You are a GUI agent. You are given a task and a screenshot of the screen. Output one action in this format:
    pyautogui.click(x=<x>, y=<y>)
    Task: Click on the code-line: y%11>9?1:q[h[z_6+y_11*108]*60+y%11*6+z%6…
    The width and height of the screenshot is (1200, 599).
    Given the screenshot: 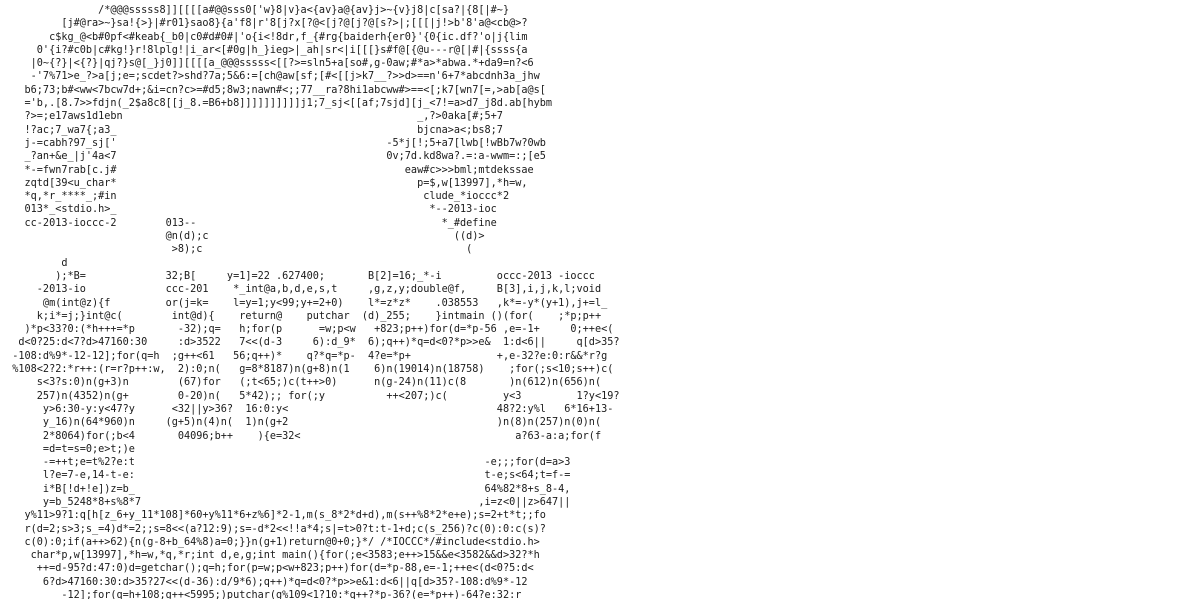 What is the action you would take?
    pyautogui.click(x=273, y=516)
    